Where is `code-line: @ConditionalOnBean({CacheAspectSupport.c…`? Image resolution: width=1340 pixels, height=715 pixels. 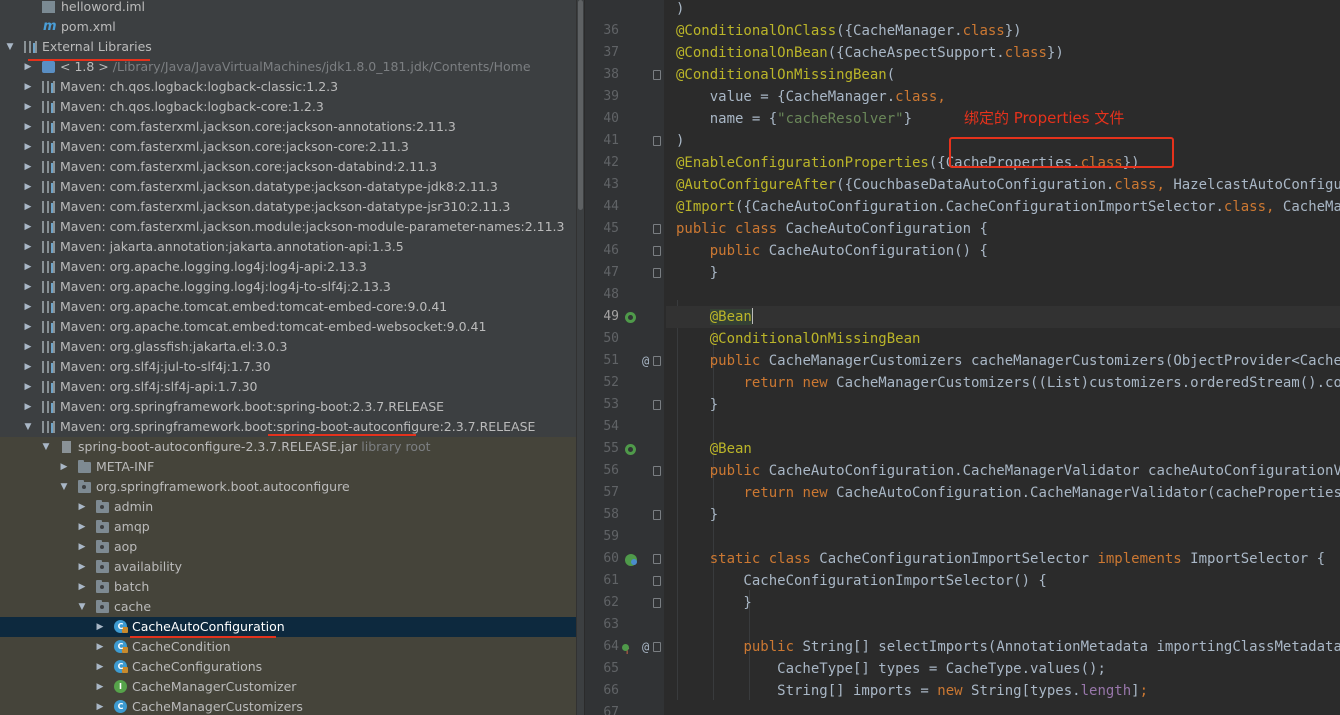
code-line: @ConditionalOnBean({CacheAspectSupport.c… is located at coordinates (870, 53).